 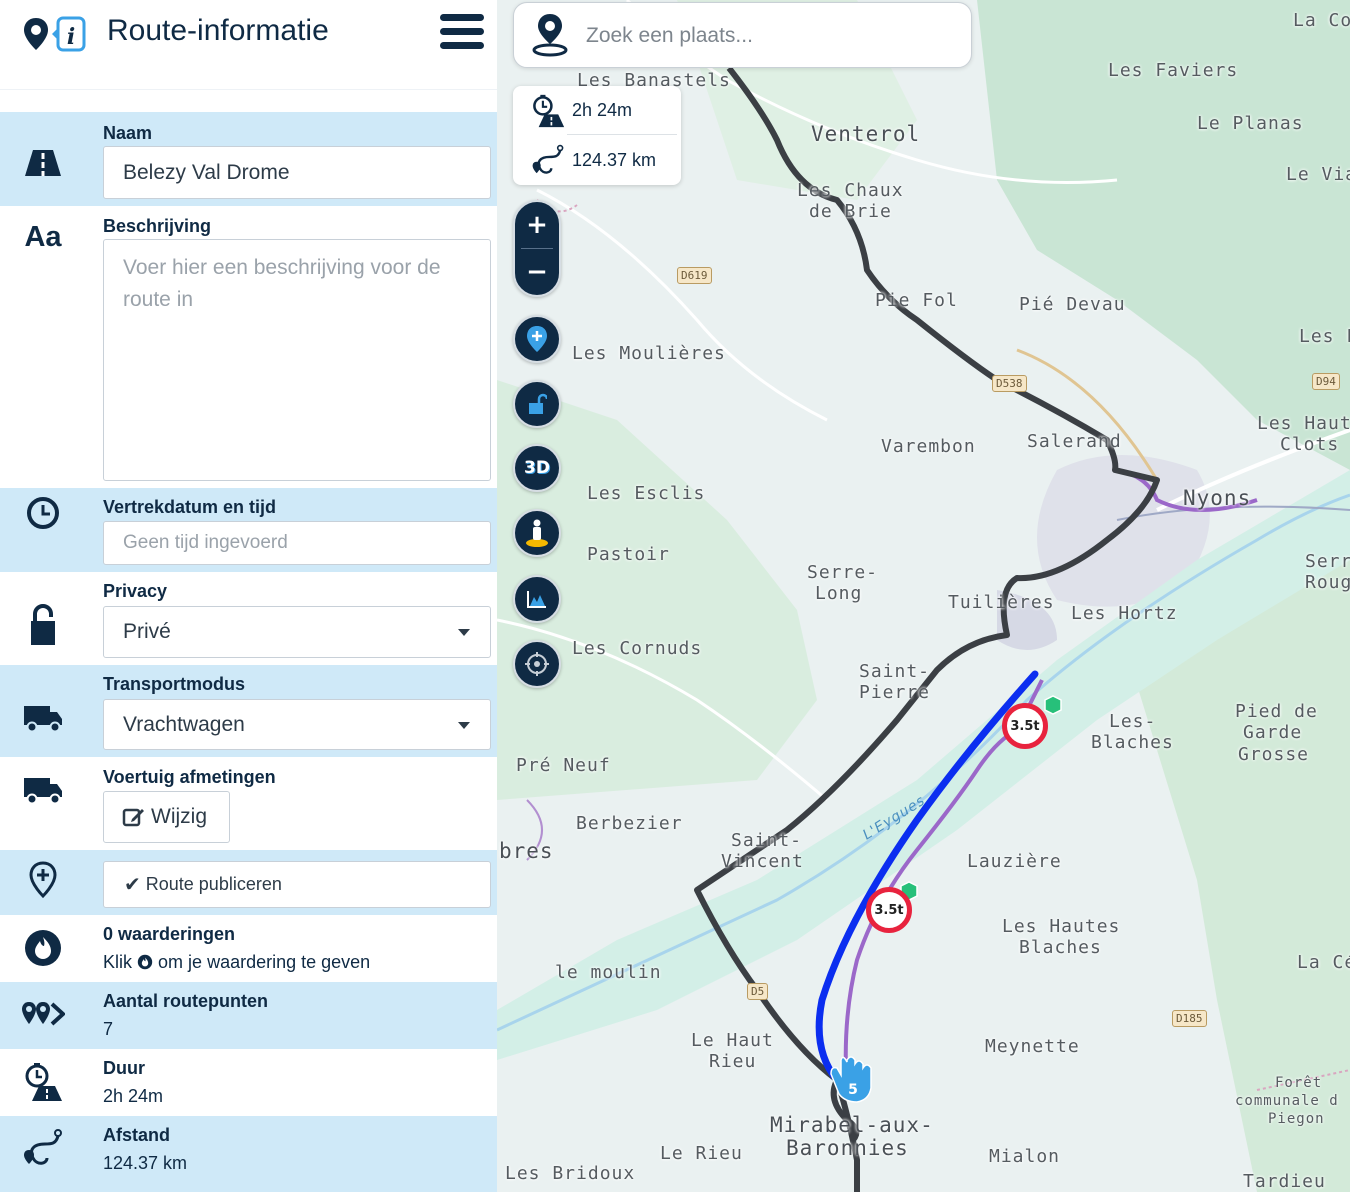 I want to click on place-label: Pré Neuf, so click(x=563, y=765).